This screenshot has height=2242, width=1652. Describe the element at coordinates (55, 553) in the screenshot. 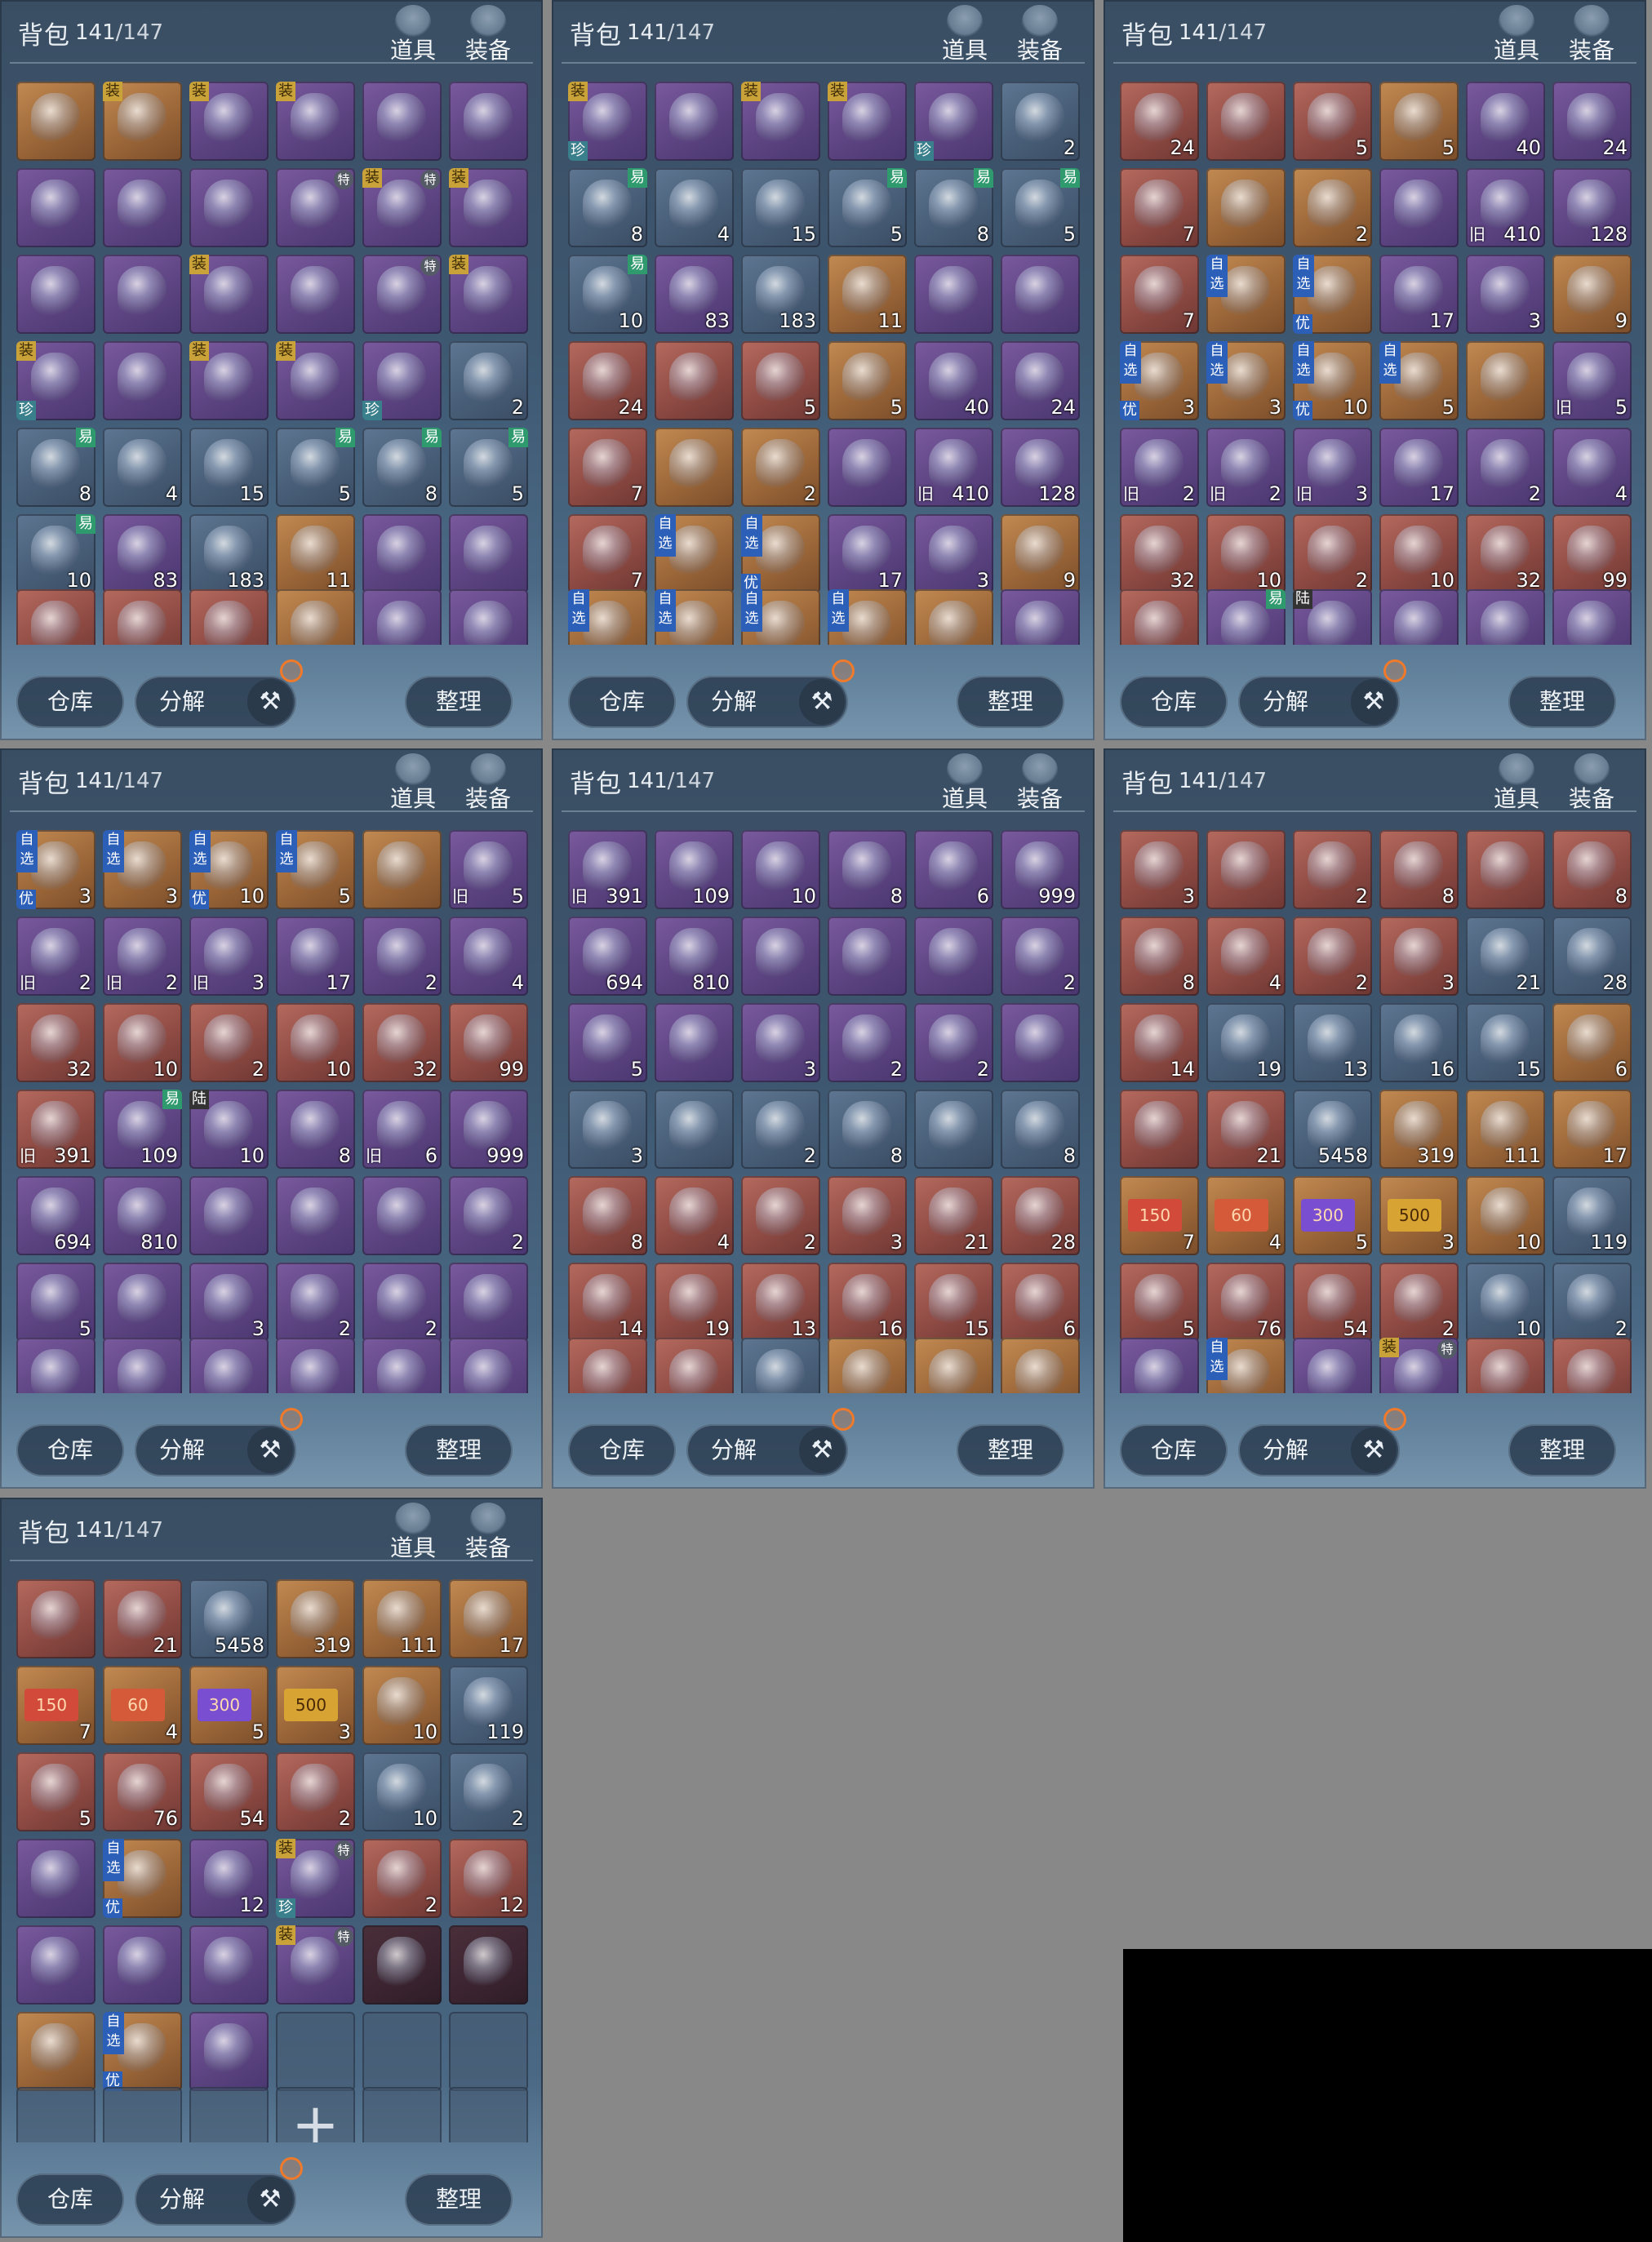

I see `inventory-slot: 易 10` at that location.